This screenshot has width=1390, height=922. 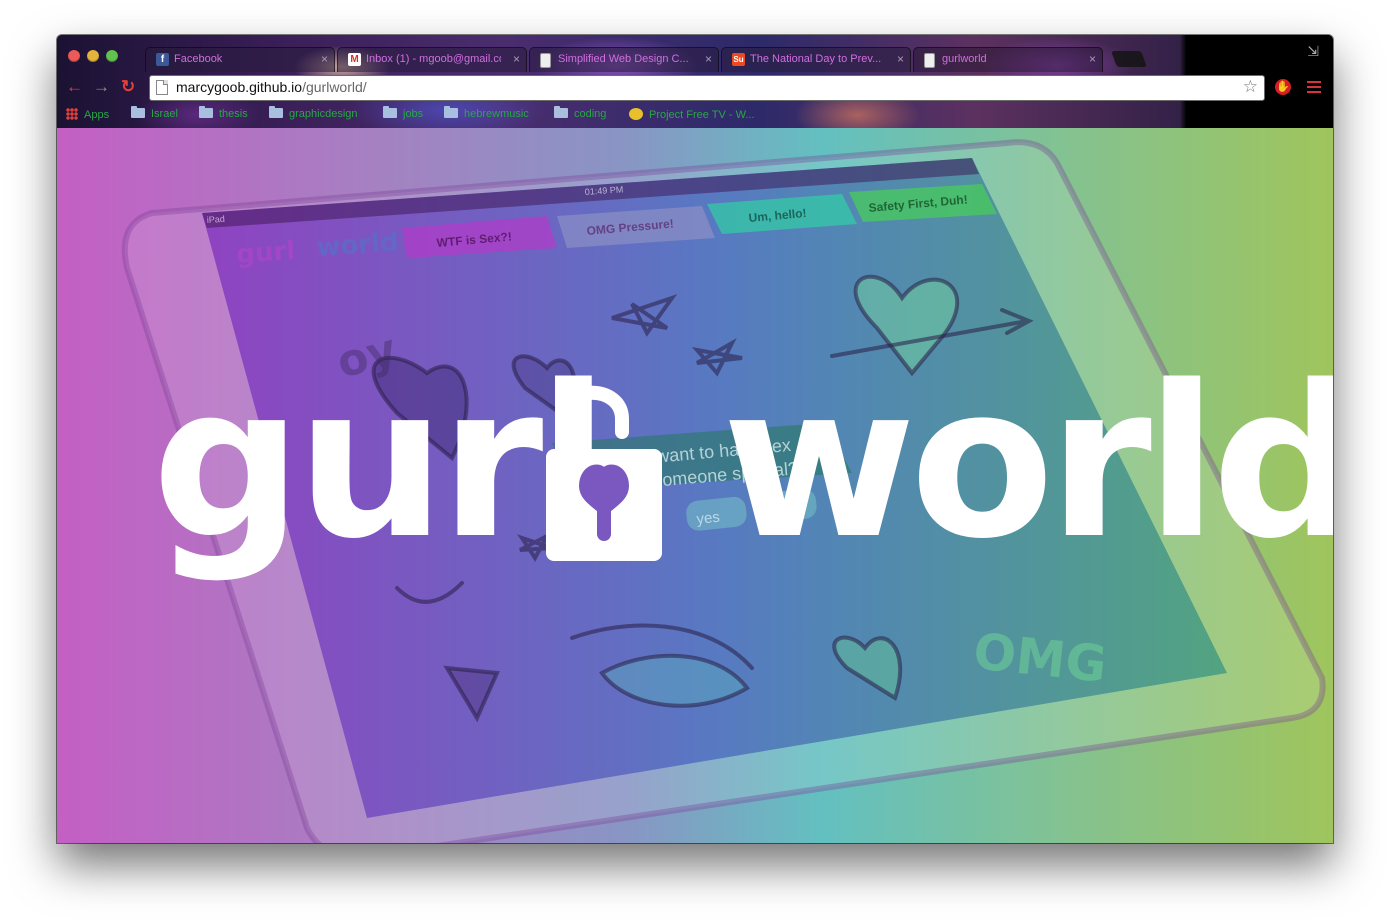 I want to click on tab-label: gurlworld, so click(x=964, y=59).